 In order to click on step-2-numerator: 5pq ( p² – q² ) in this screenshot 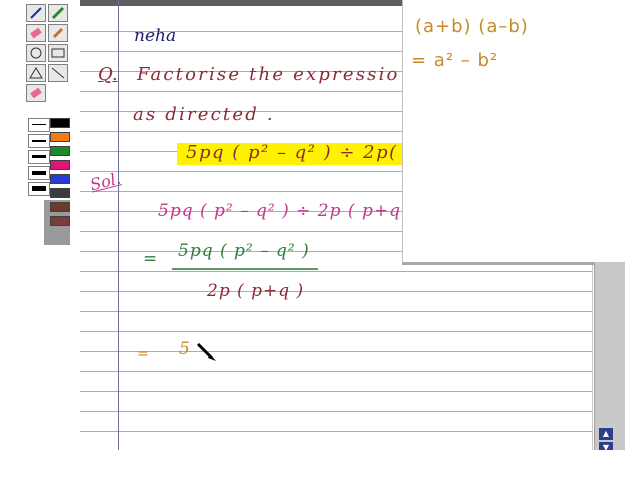, I will do `click(244, 251)`.